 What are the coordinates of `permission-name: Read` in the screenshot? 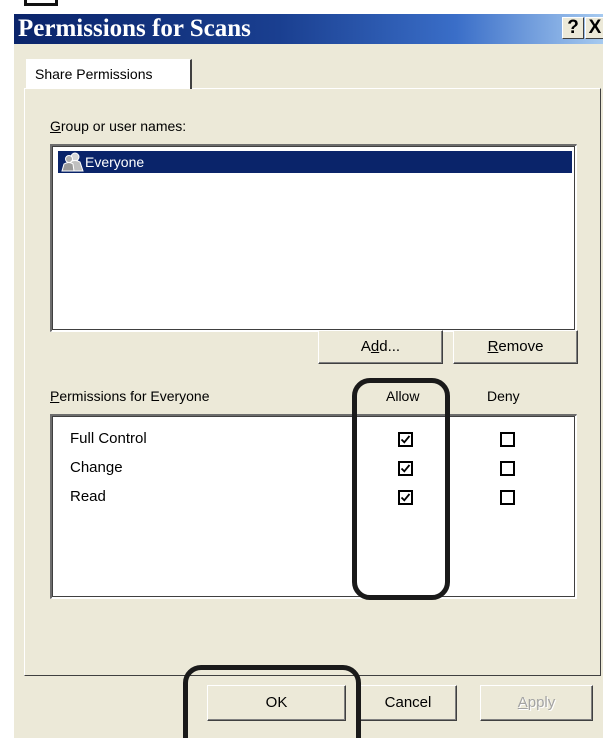 It's located at (88, 496).